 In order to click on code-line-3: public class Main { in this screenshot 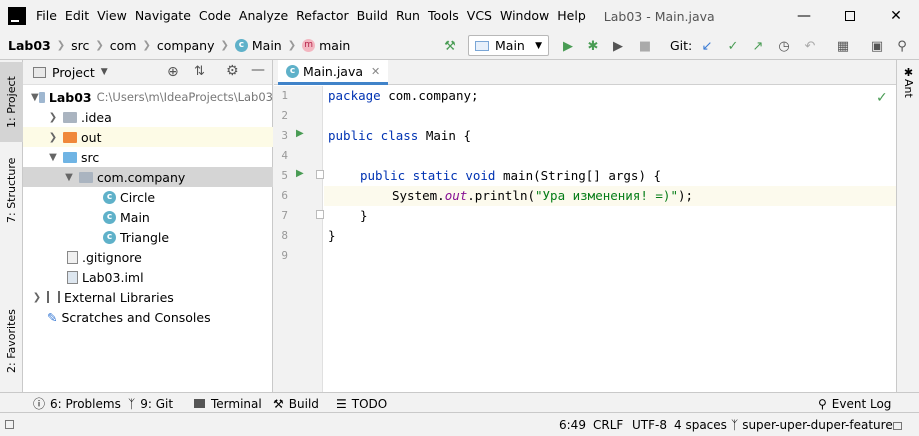, I will do `click(399, 136)`.